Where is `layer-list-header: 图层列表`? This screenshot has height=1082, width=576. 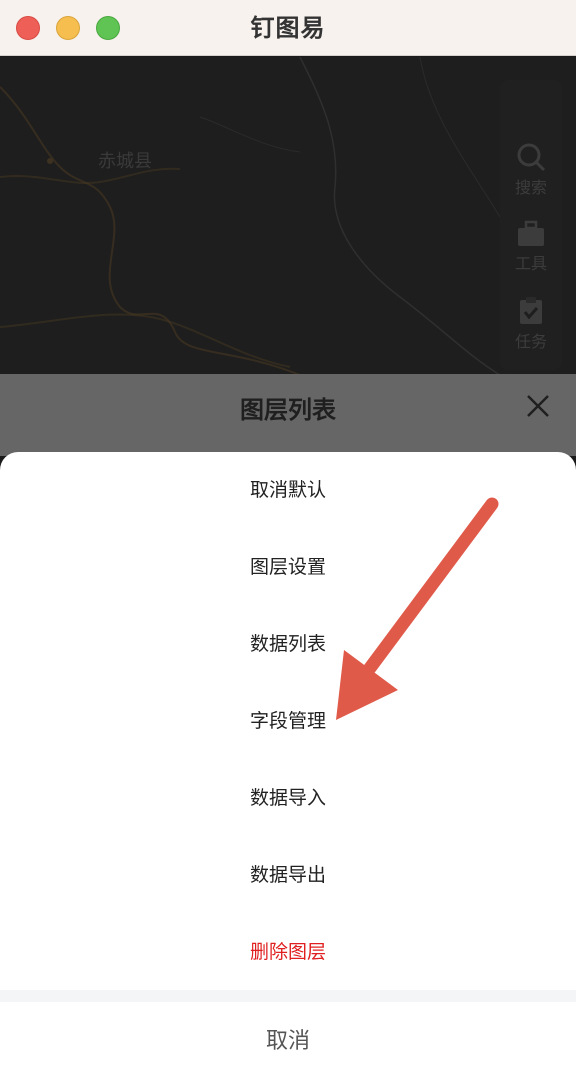 layer-list-header: 图层列表 is located at coordinates (288, 415).